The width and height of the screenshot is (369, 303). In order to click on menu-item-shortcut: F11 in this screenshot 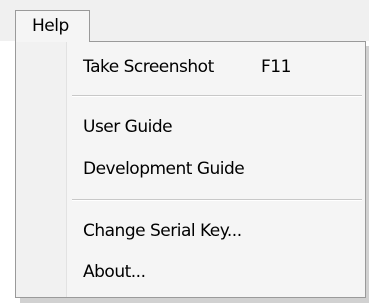, I will do `click(276, 67)`.